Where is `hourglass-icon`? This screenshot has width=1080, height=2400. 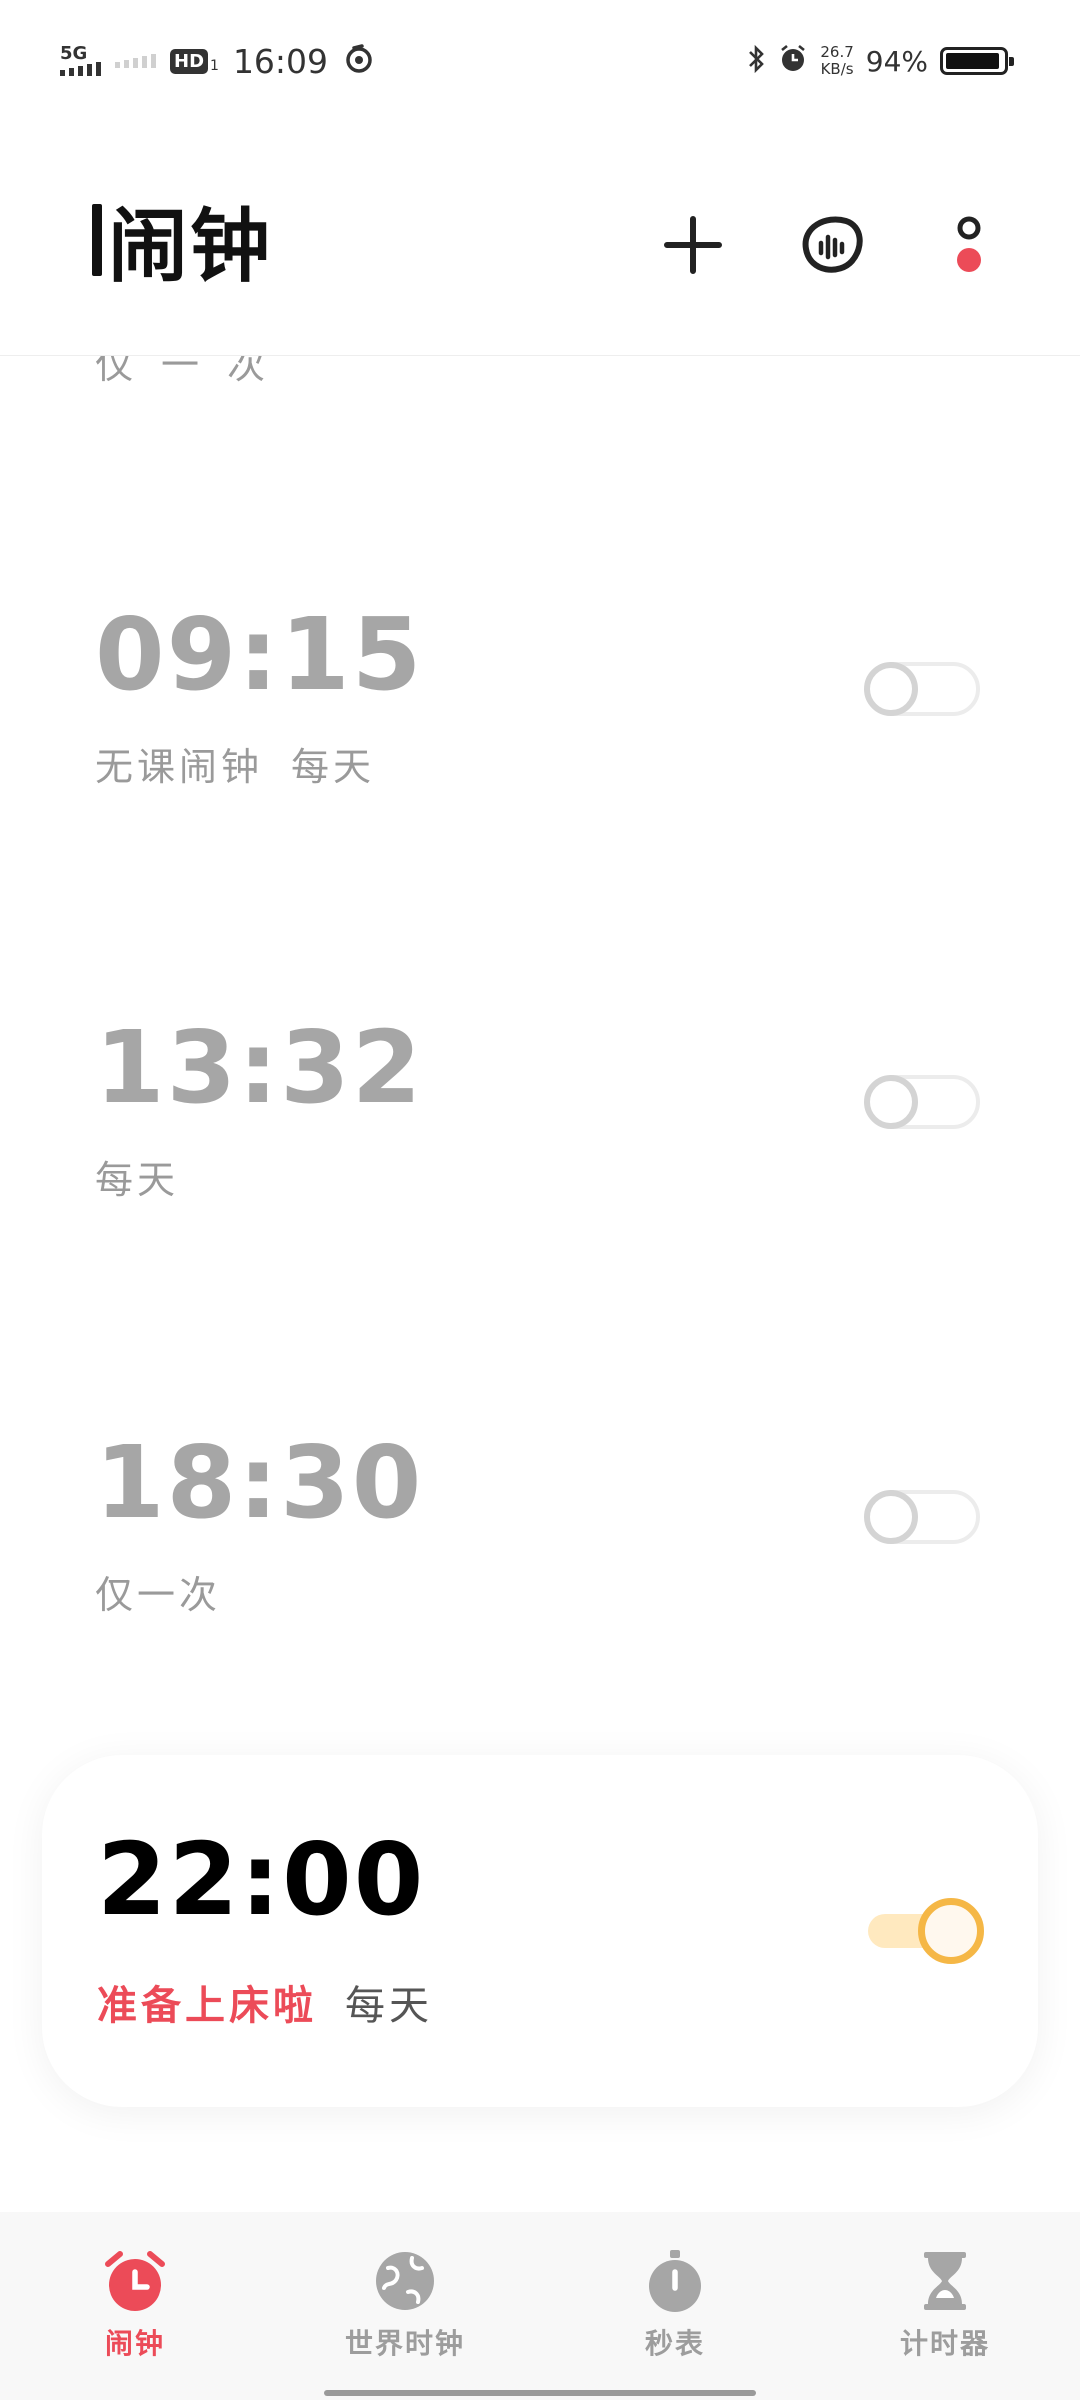
hourglass-icon is located at coordinates (945, 2281).